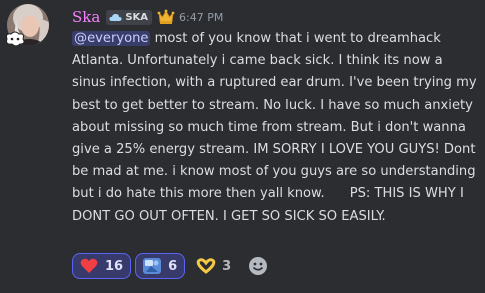  Describe the element at coordinates (89, 266) in the screenshot. I see `heart-icon` at that location.